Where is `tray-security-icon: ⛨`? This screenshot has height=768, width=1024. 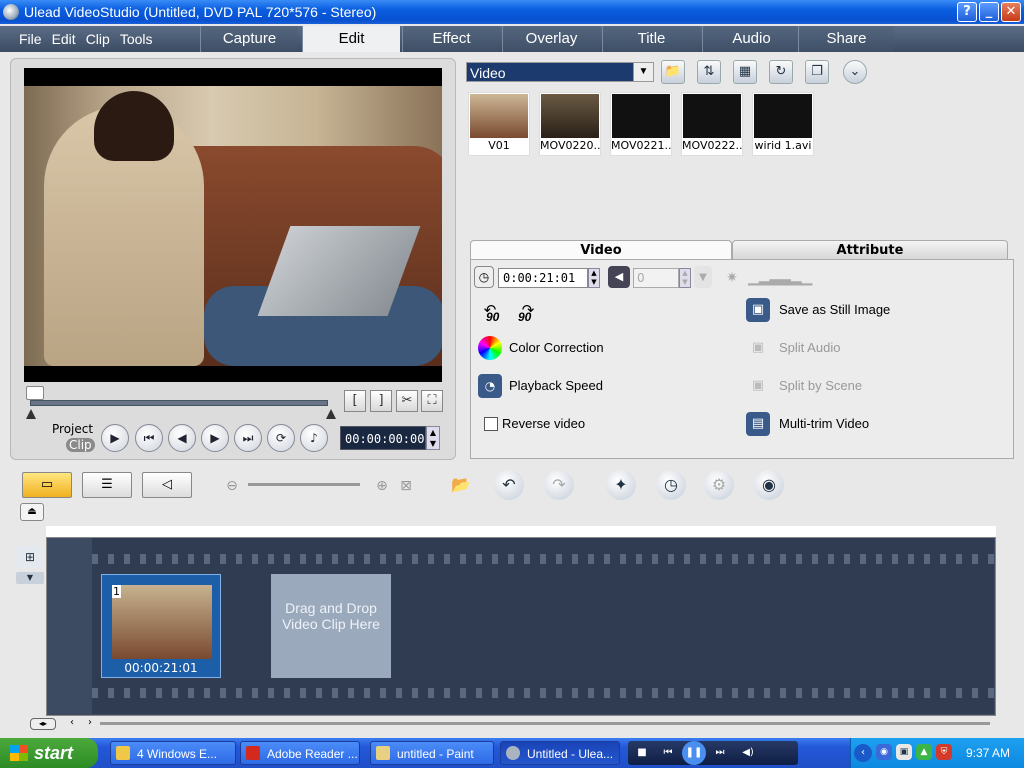
tray-security-icon: ⛨ is located at coordinates (944, 752).